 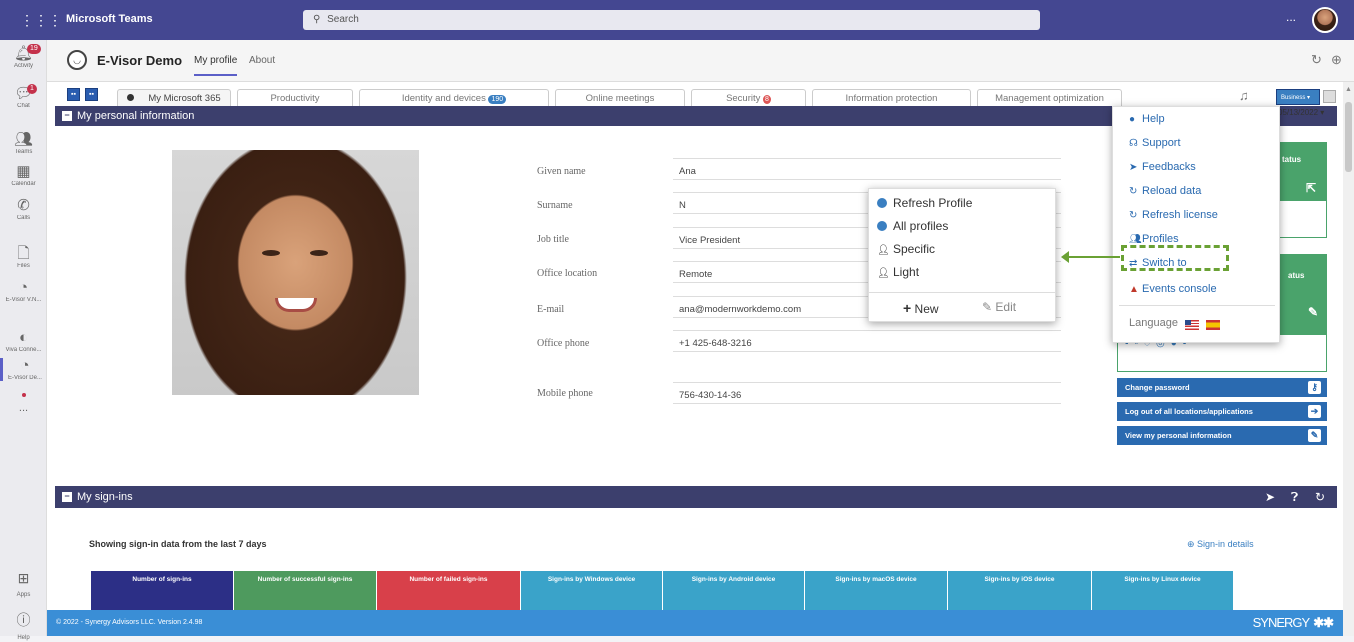 What do you see at coordinates (1316, 60) in the screenshot?
I see `reload-icon: ↻` at bounding box center [1316, 60].